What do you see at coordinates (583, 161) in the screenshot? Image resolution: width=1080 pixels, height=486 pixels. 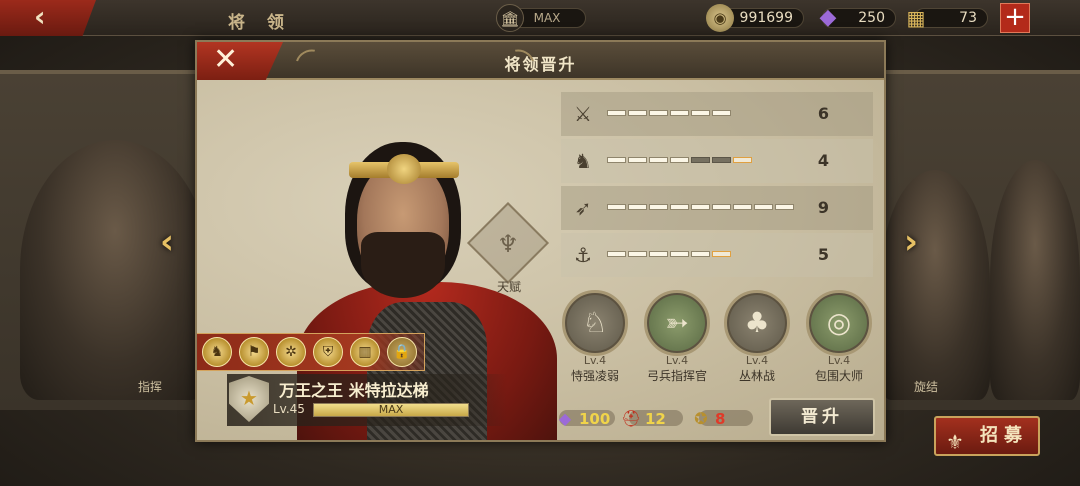 I see `horse-icon: ♞` at bounding box center [583, 161].